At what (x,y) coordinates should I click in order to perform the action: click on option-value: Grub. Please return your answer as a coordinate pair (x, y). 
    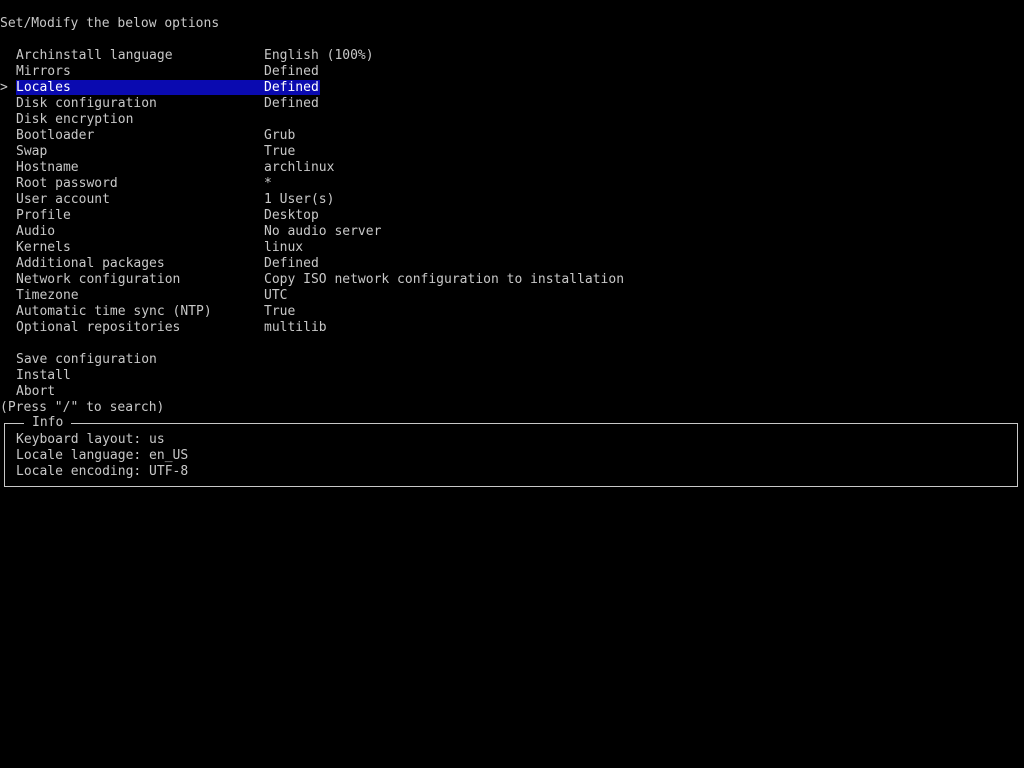
    Looking at the image, I should click on (280, 135).